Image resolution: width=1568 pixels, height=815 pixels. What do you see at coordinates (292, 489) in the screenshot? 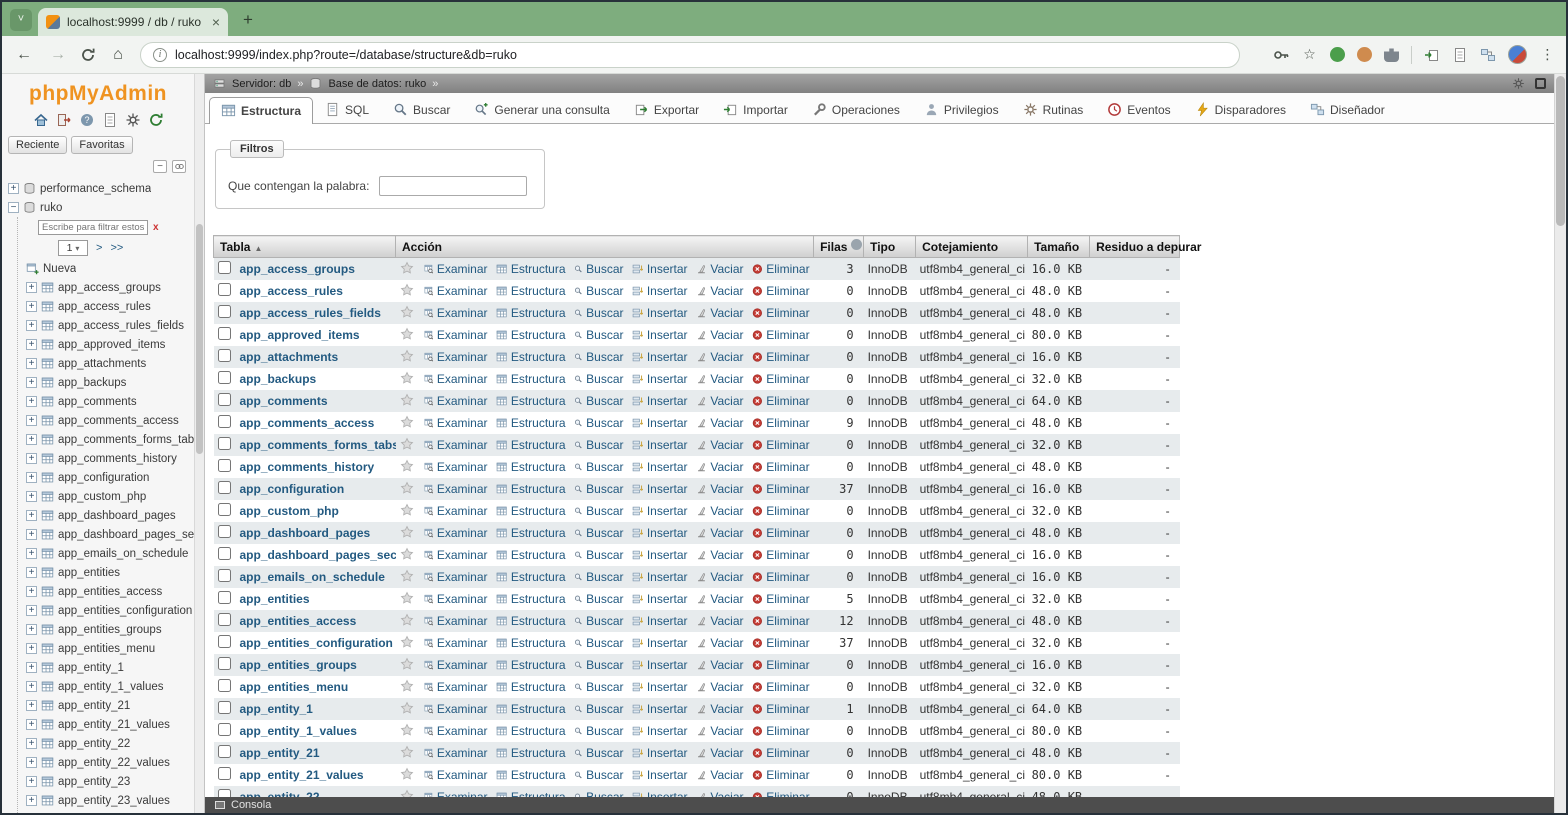
I see `table-name-link: app_configuration` at bounding box center [292, 489].